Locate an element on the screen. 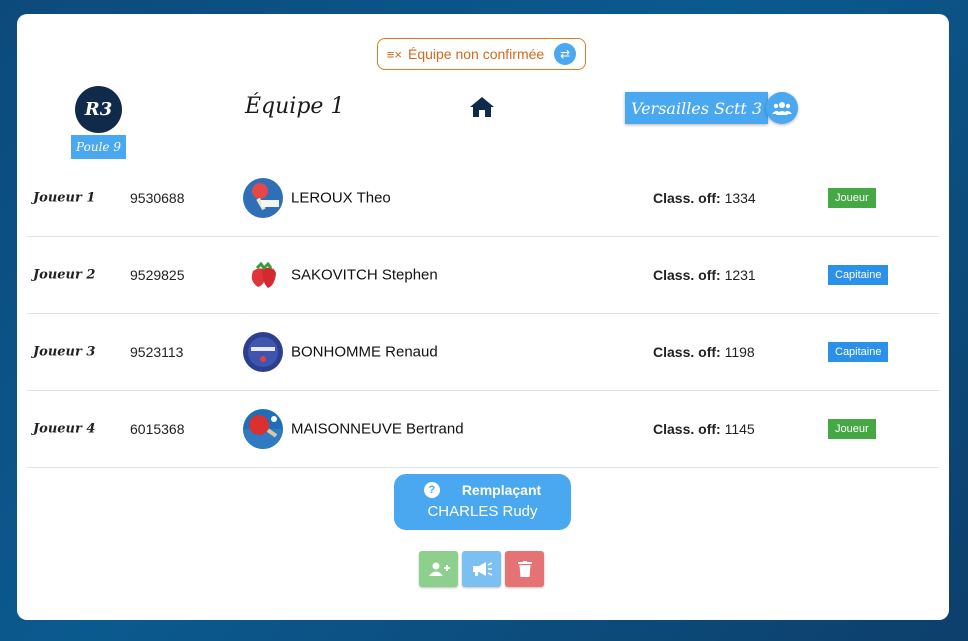 The height and width of the screenshot is (641, 968). player-name: MAISONNEUVE Bertrand is located at coordinates (377, 429).